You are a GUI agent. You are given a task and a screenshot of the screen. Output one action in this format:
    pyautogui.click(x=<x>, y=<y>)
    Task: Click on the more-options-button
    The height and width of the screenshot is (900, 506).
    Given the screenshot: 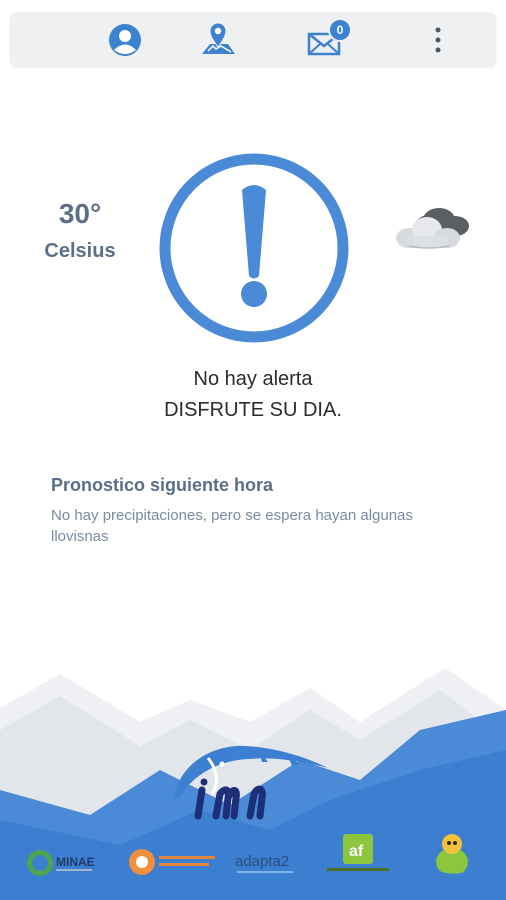 What is the action you would take?
    pyautogui.click(x=438, y=40)
    